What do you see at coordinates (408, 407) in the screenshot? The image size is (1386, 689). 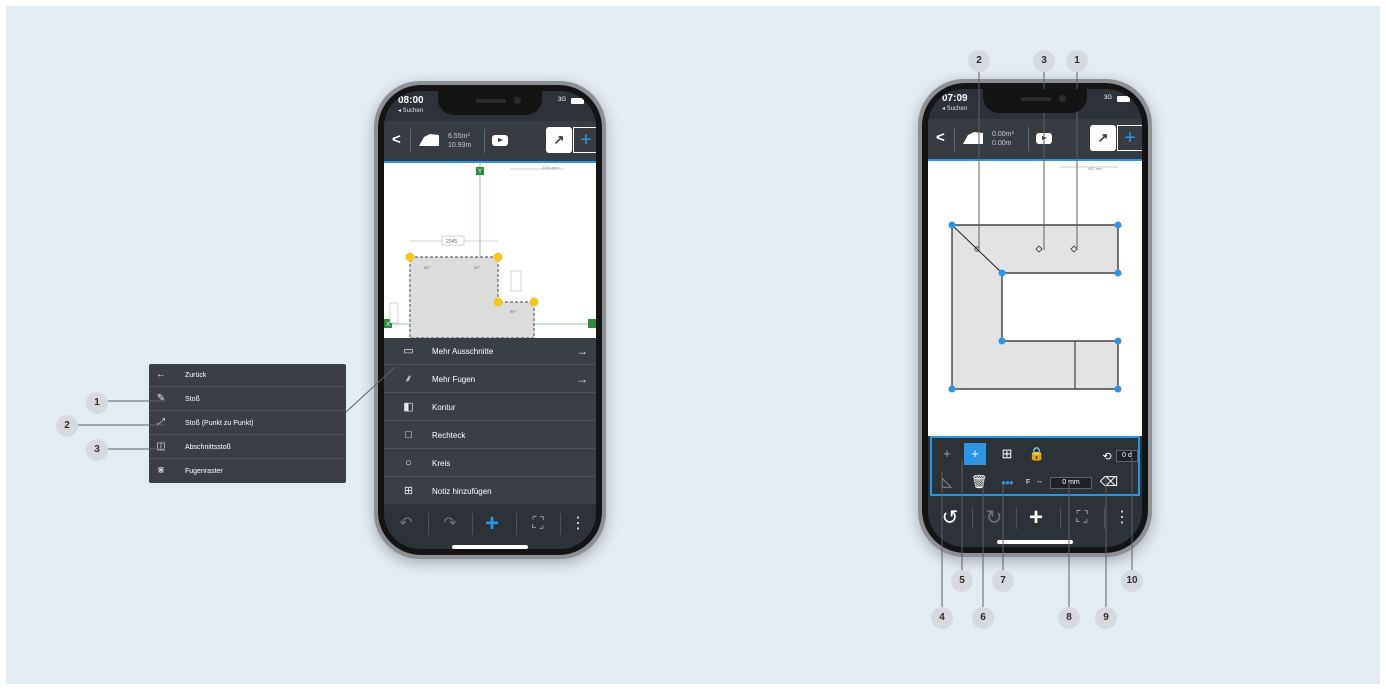 I see `contour-icon: ◧` at bounding box center [408, 407].